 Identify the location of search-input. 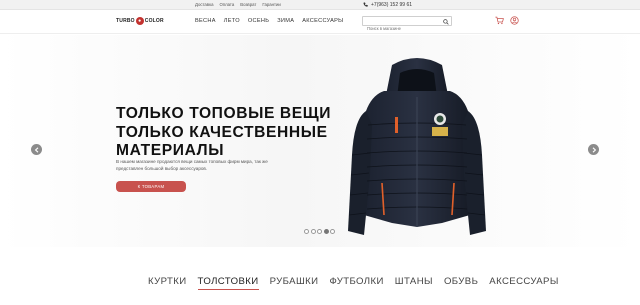
(402, 28).